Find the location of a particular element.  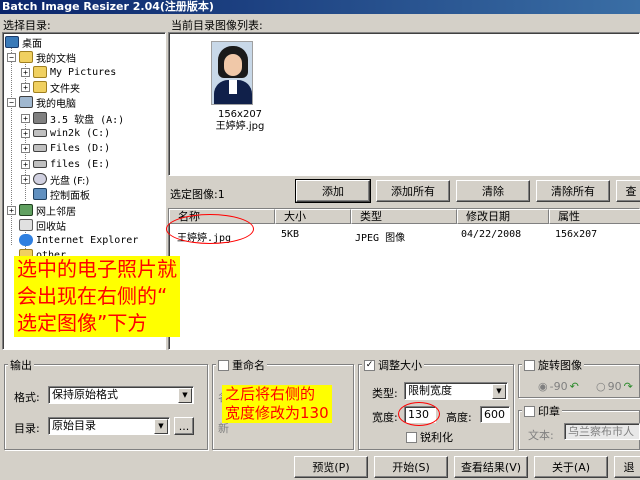

exit-button: 退 is located at coordinates (627, 467).